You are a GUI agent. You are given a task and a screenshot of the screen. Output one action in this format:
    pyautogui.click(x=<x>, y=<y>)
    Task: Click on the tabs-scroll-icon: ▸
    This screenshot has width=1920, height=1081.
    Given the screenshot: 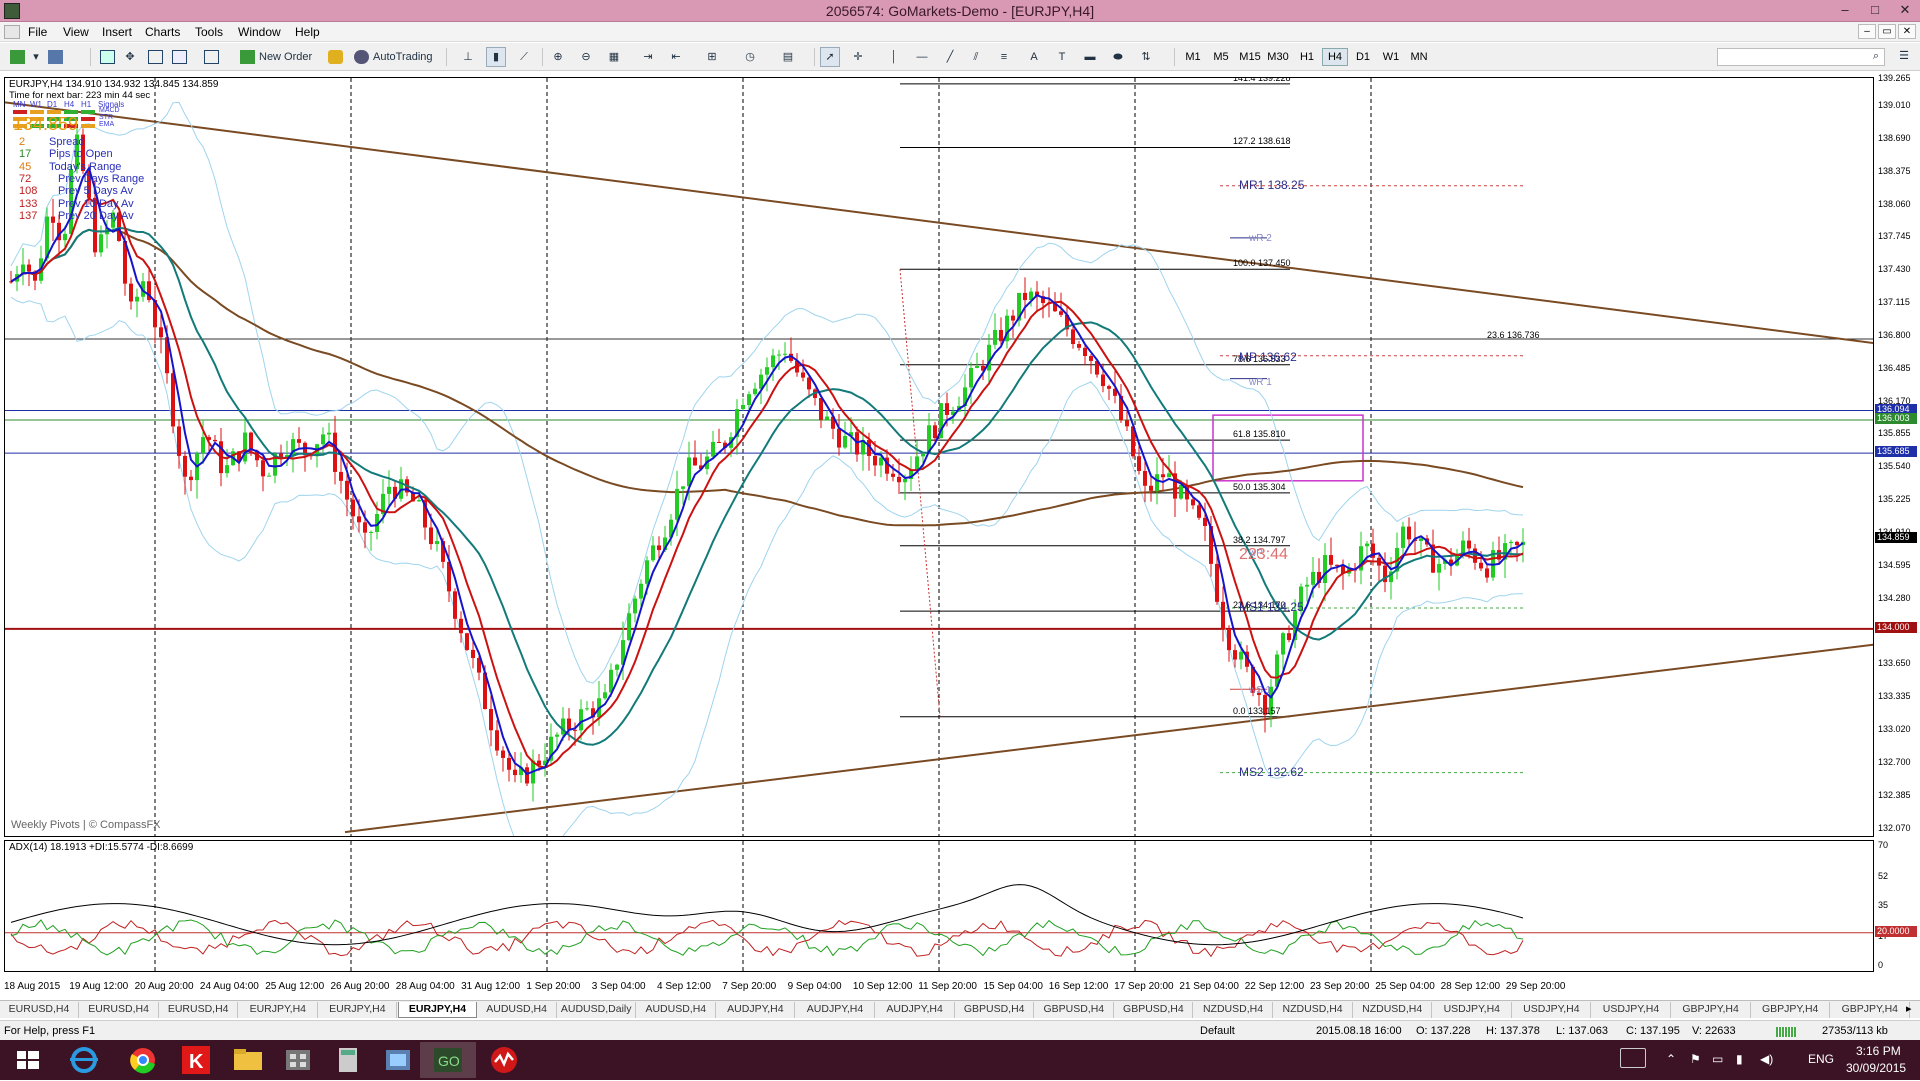 What is the action you would take?
    pyautogui.click(x=1909, y=1008)
    